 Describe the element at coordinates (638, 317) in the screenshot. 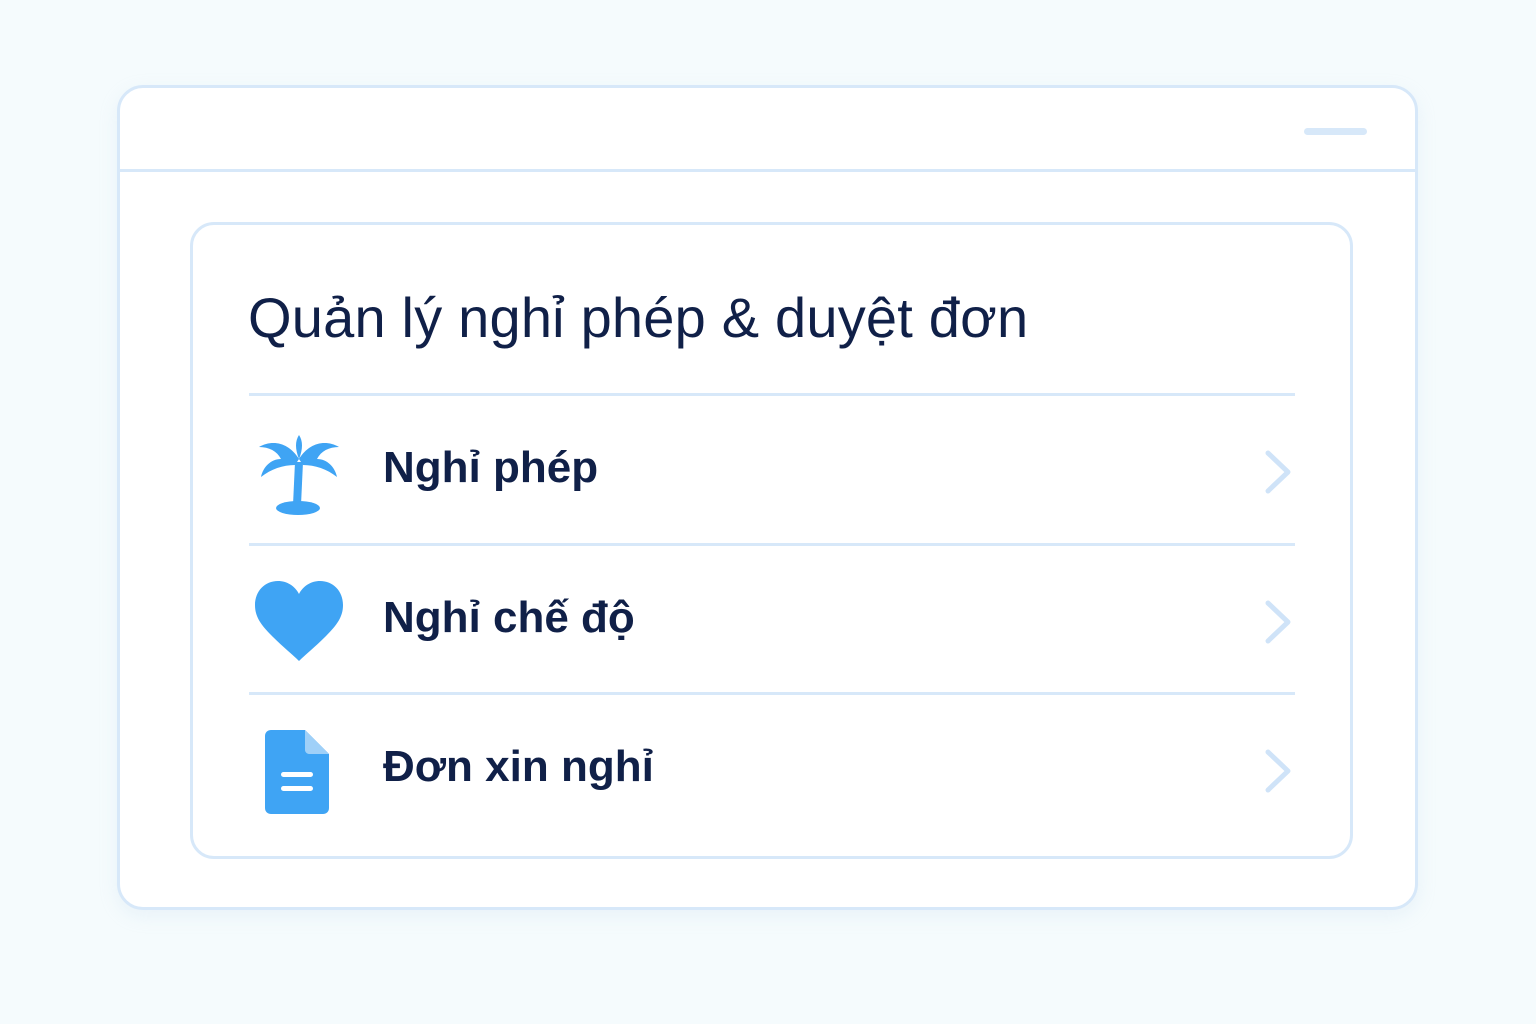

I see `card-title: Quản lý nghỉ phép & duyệt đơn` at that location.